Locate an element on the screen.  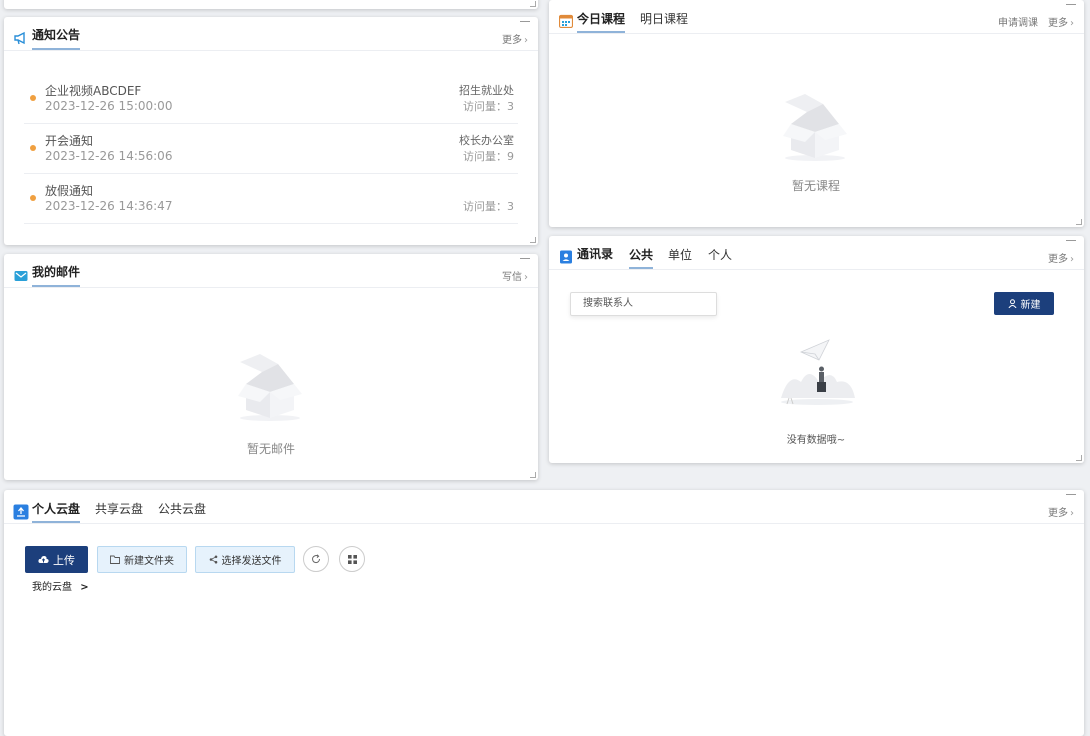
course-empty-text: 暂无课程 is located at coordinates (815, 186).